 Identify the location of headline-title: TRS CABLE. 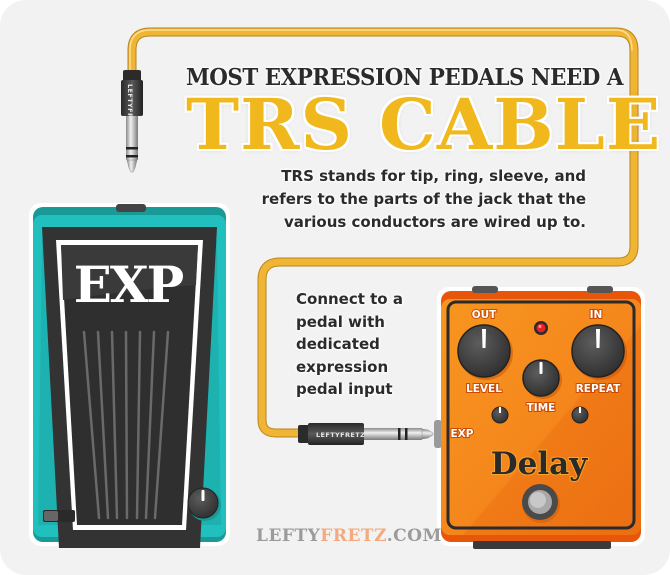
(424, 124).